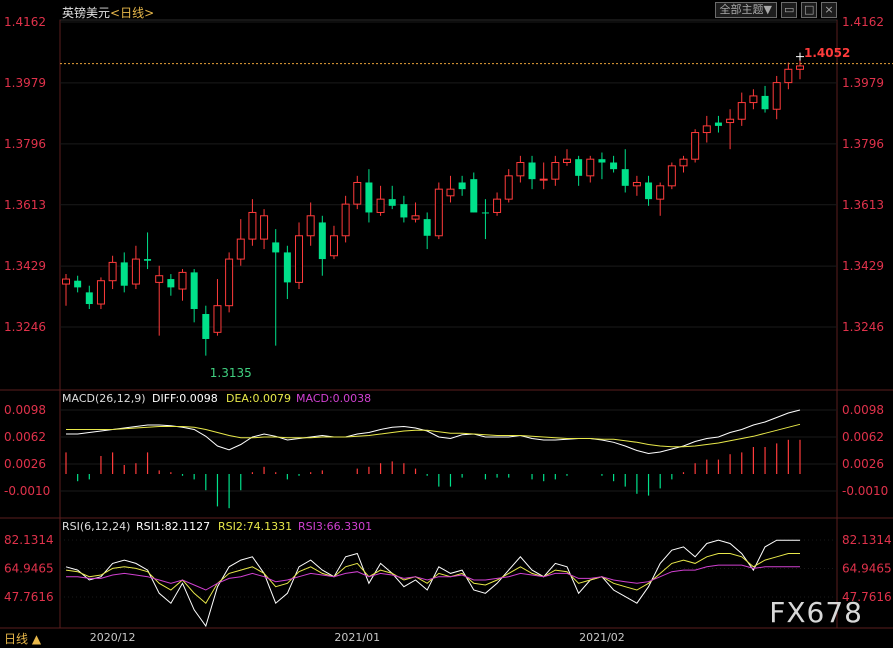 This screenshot has width=893, height=648. I want to click on rsi1-value: RSI1:82.1127, so click(173, 526).